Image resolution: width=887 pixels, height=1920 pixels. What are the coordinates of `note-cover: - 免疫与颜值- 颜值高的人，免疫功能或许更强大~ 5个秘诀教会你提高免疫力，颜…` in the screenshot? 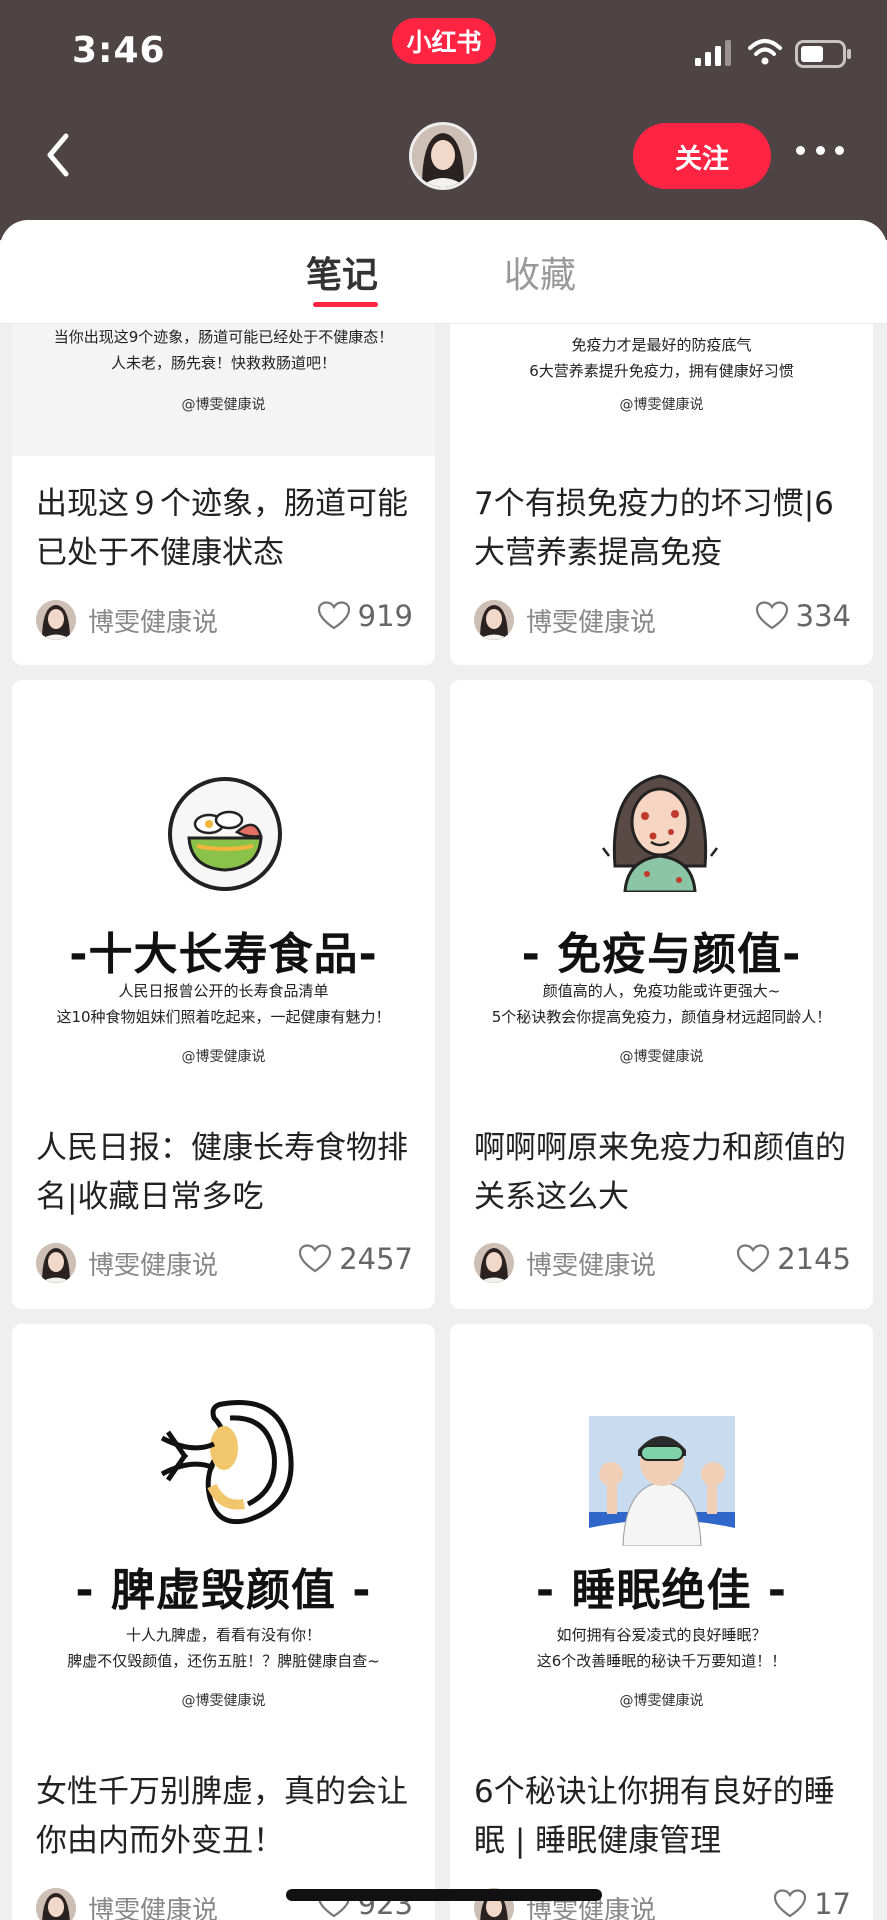 It's located at (661, 895).